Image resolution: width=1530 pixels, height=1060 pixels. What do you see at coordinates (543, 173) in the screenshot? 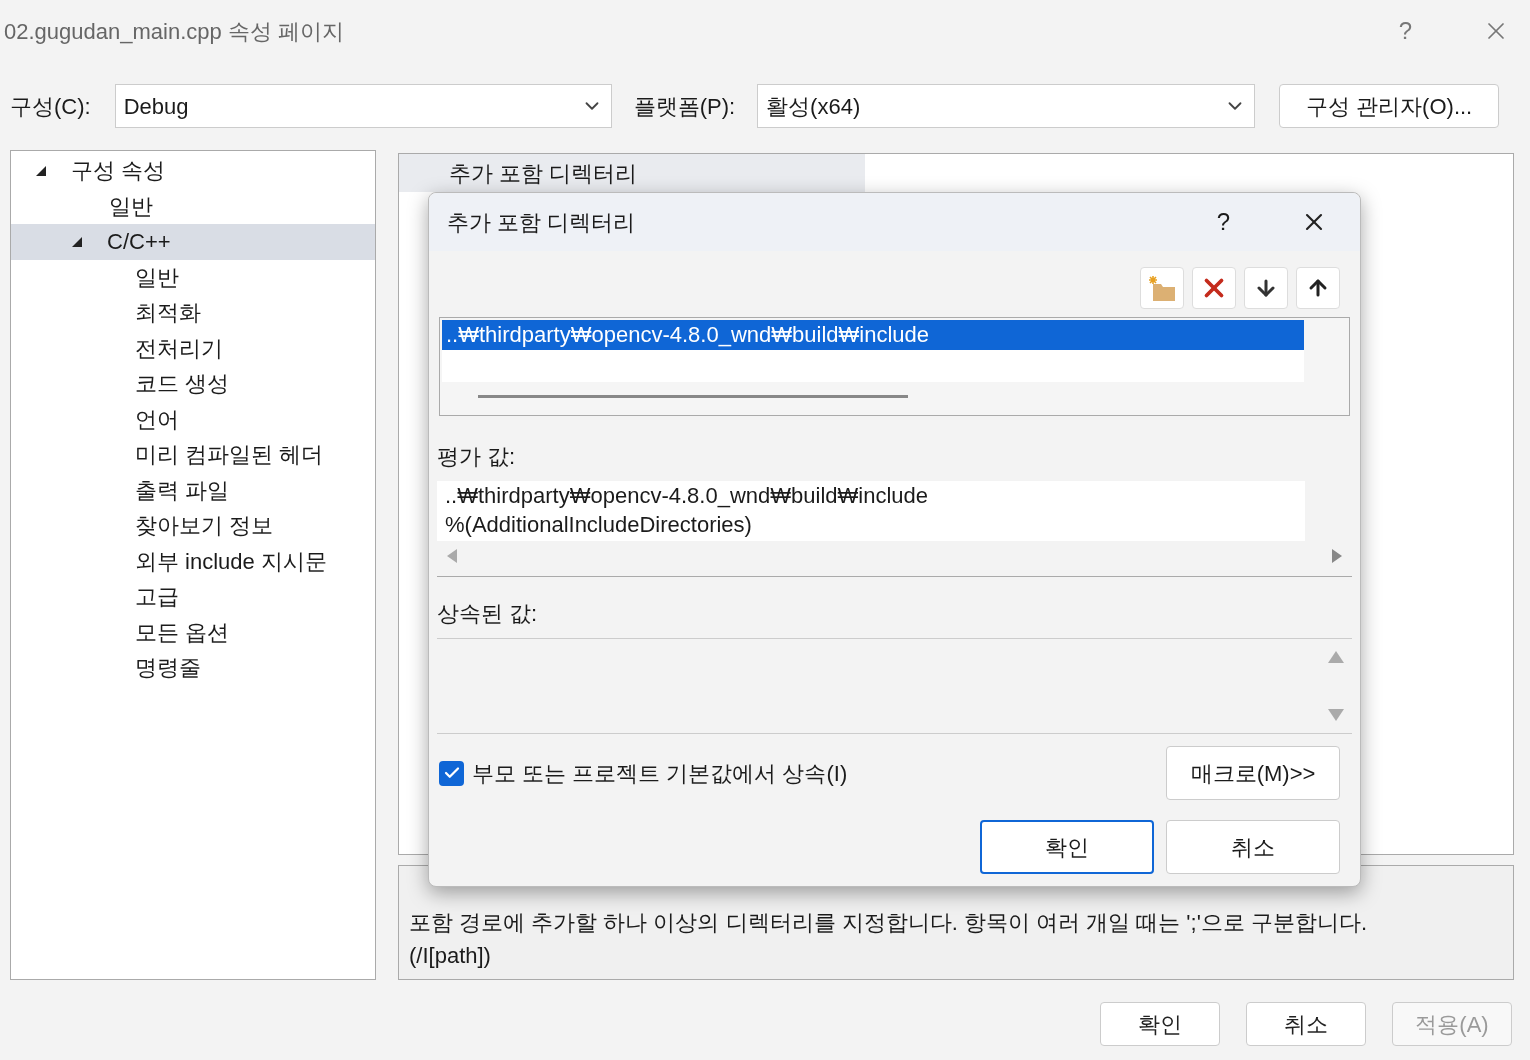
I see `property-header: 추가 포함 디렉터리` at bounding box center [543, 173].